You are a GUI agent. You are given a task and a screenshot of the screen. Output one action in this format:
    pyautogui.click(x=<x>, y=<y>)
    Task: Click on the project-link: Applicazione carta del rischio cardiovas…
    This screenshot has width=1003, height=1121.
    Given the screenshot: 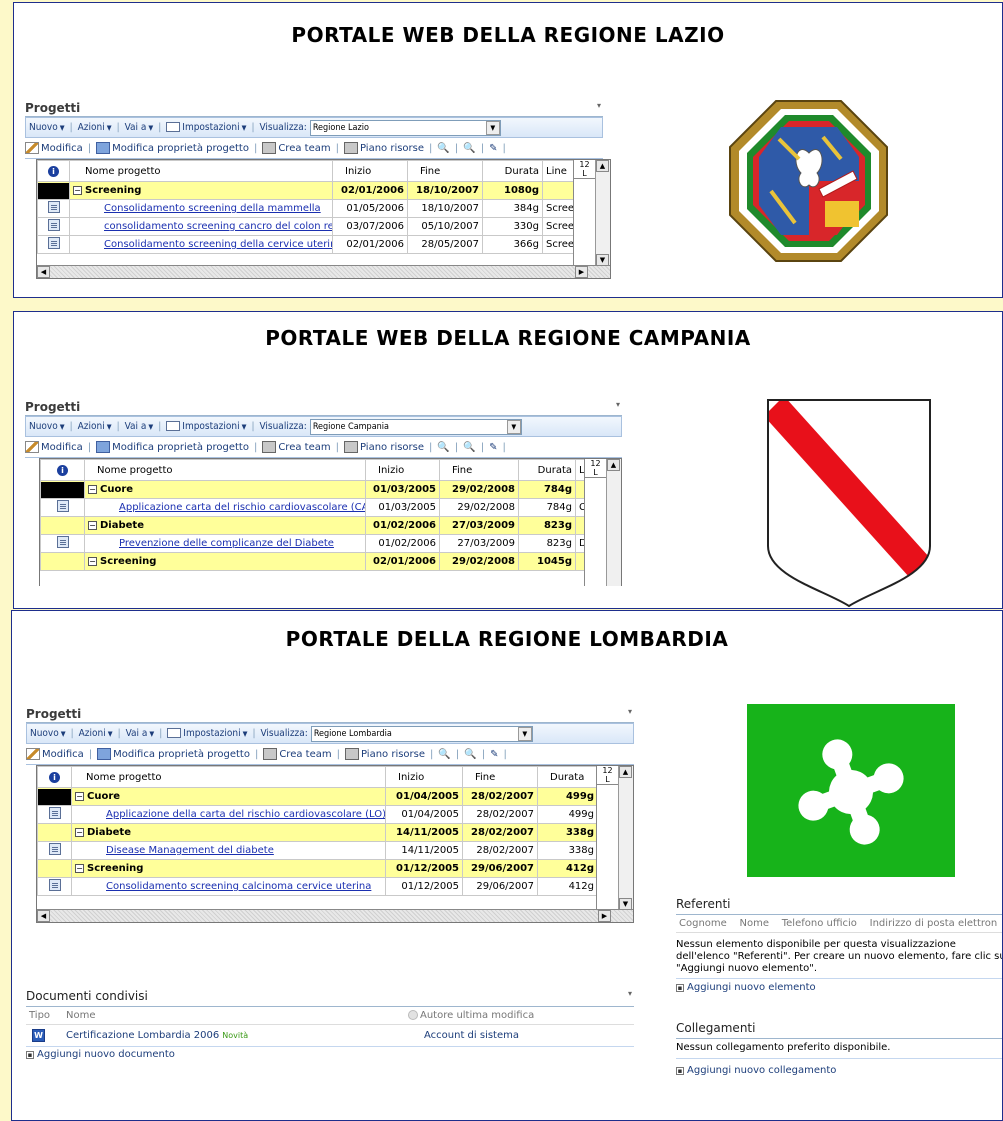 What is the action you would take?
    pyautogui.click(x=225, y=507)
    